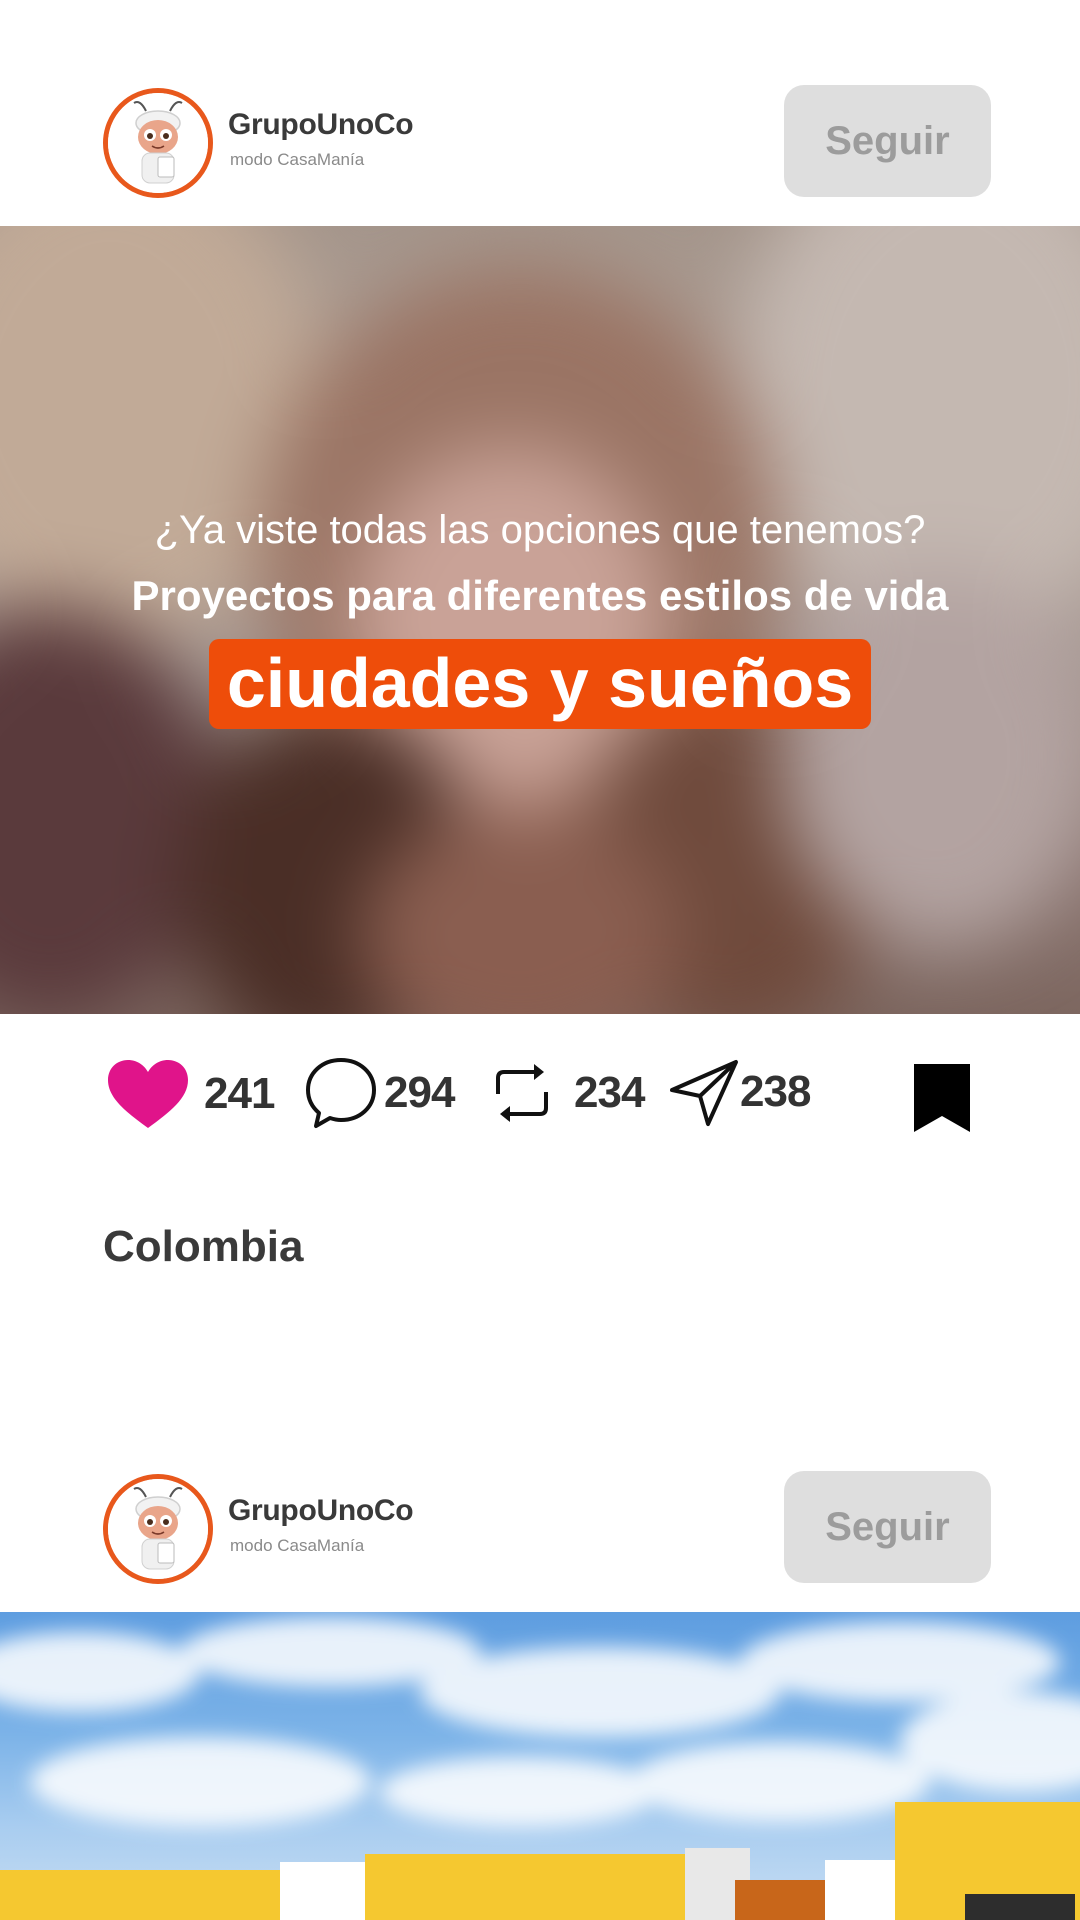 Image resolution: width=1080 pixels, height=1920 pixels. What do you see at coordinates (775, 1091) in the screenshot?
I see `share-count: 238` at bounding box center [775, 1091].